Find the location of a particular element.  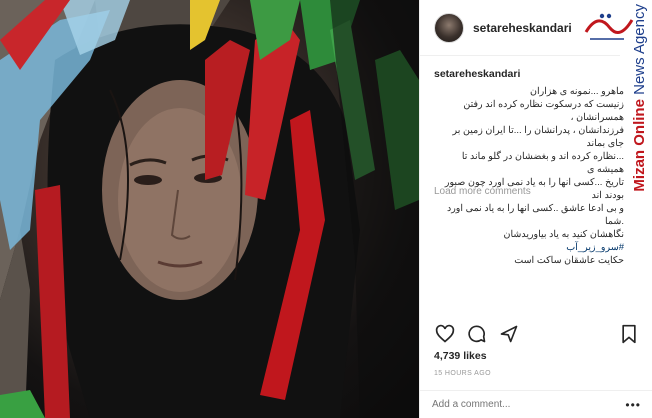

post-timestamp: 15 HOURS AGO is located at coordinates (462, 373).